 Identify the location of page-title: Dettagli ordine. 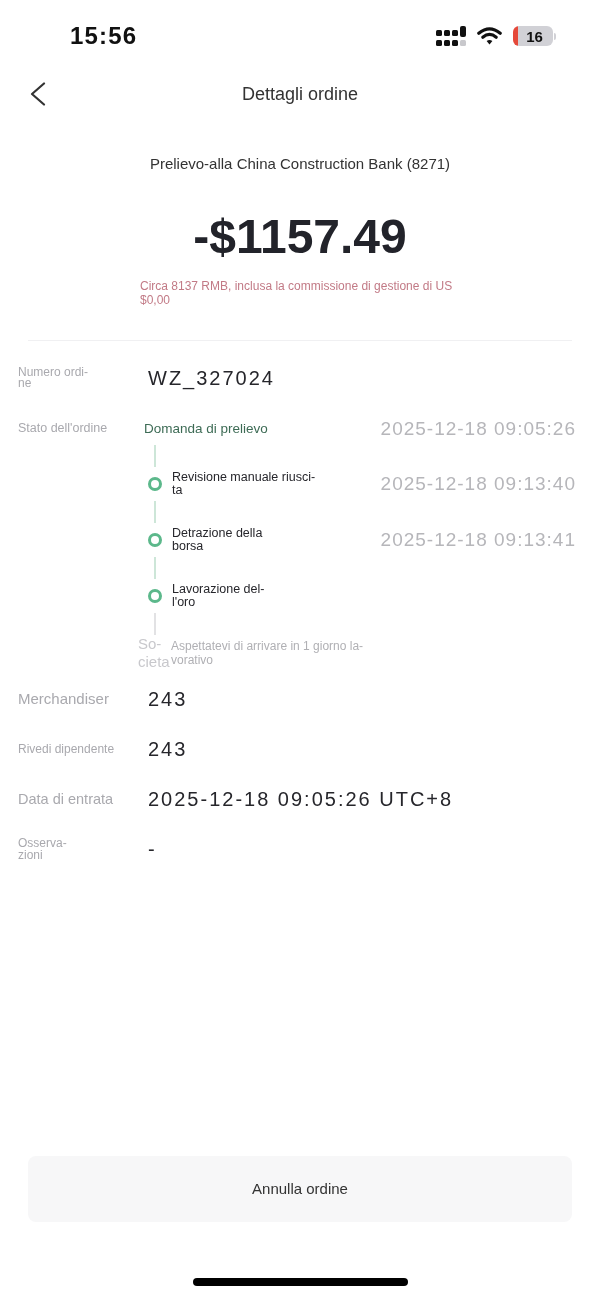
(300, 94).